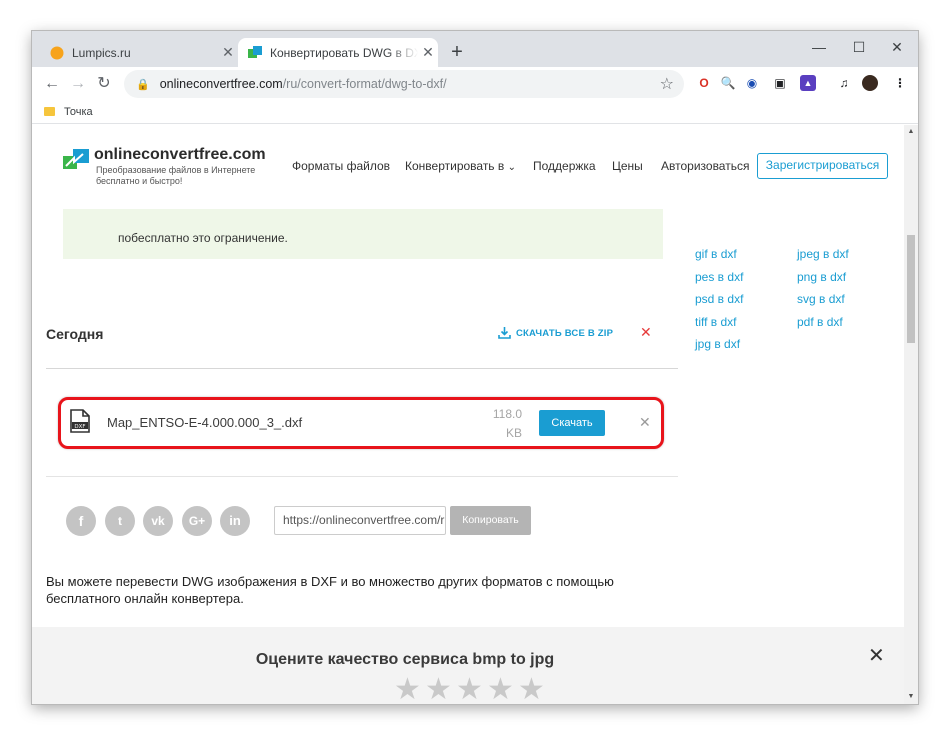 The width and height of the screenshot is (950, 736). Describe the element at coordinates (911, 414) in the screenshot. I see `page-scrollbar: ▲ ▼` at that location.